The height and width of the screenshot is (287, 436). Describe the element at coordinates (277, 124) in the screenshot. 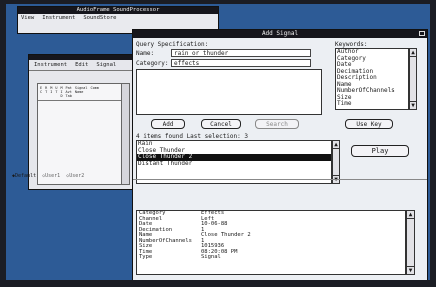

I see `search-button: Search` at that location.